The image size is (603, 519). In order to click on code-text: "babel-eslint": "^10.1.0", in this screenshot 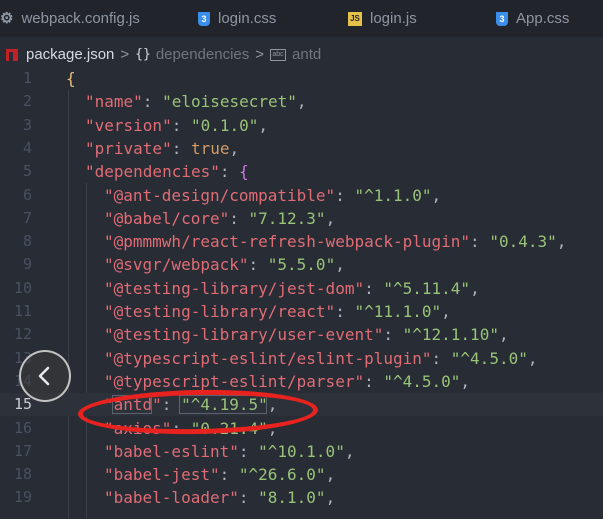, I will do `click(229, 451)`.